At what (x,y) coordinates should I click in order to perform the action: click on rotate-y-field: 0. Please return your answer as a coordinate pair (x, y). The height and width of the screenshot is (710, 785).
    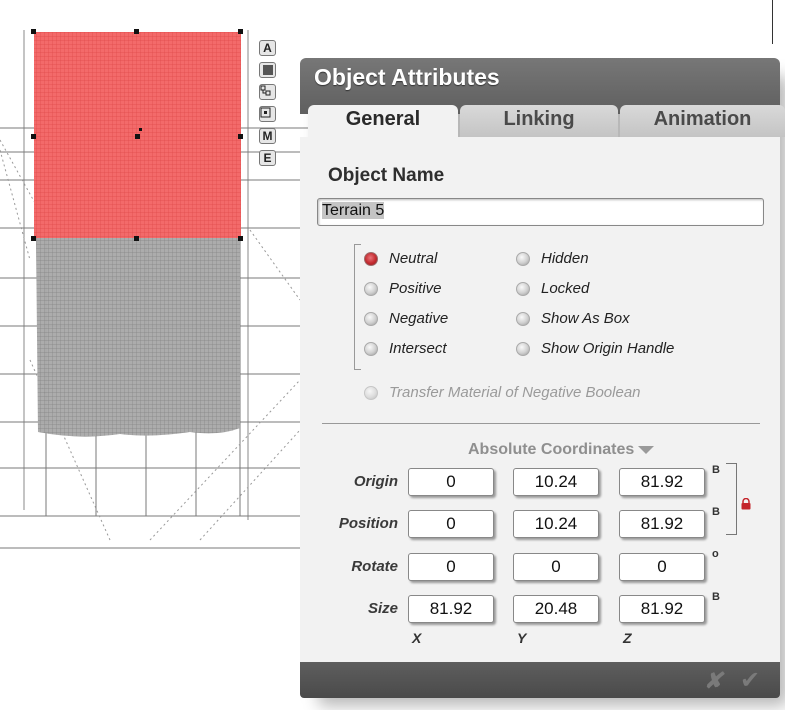
    Looking at the image, I should click on (556, 567).